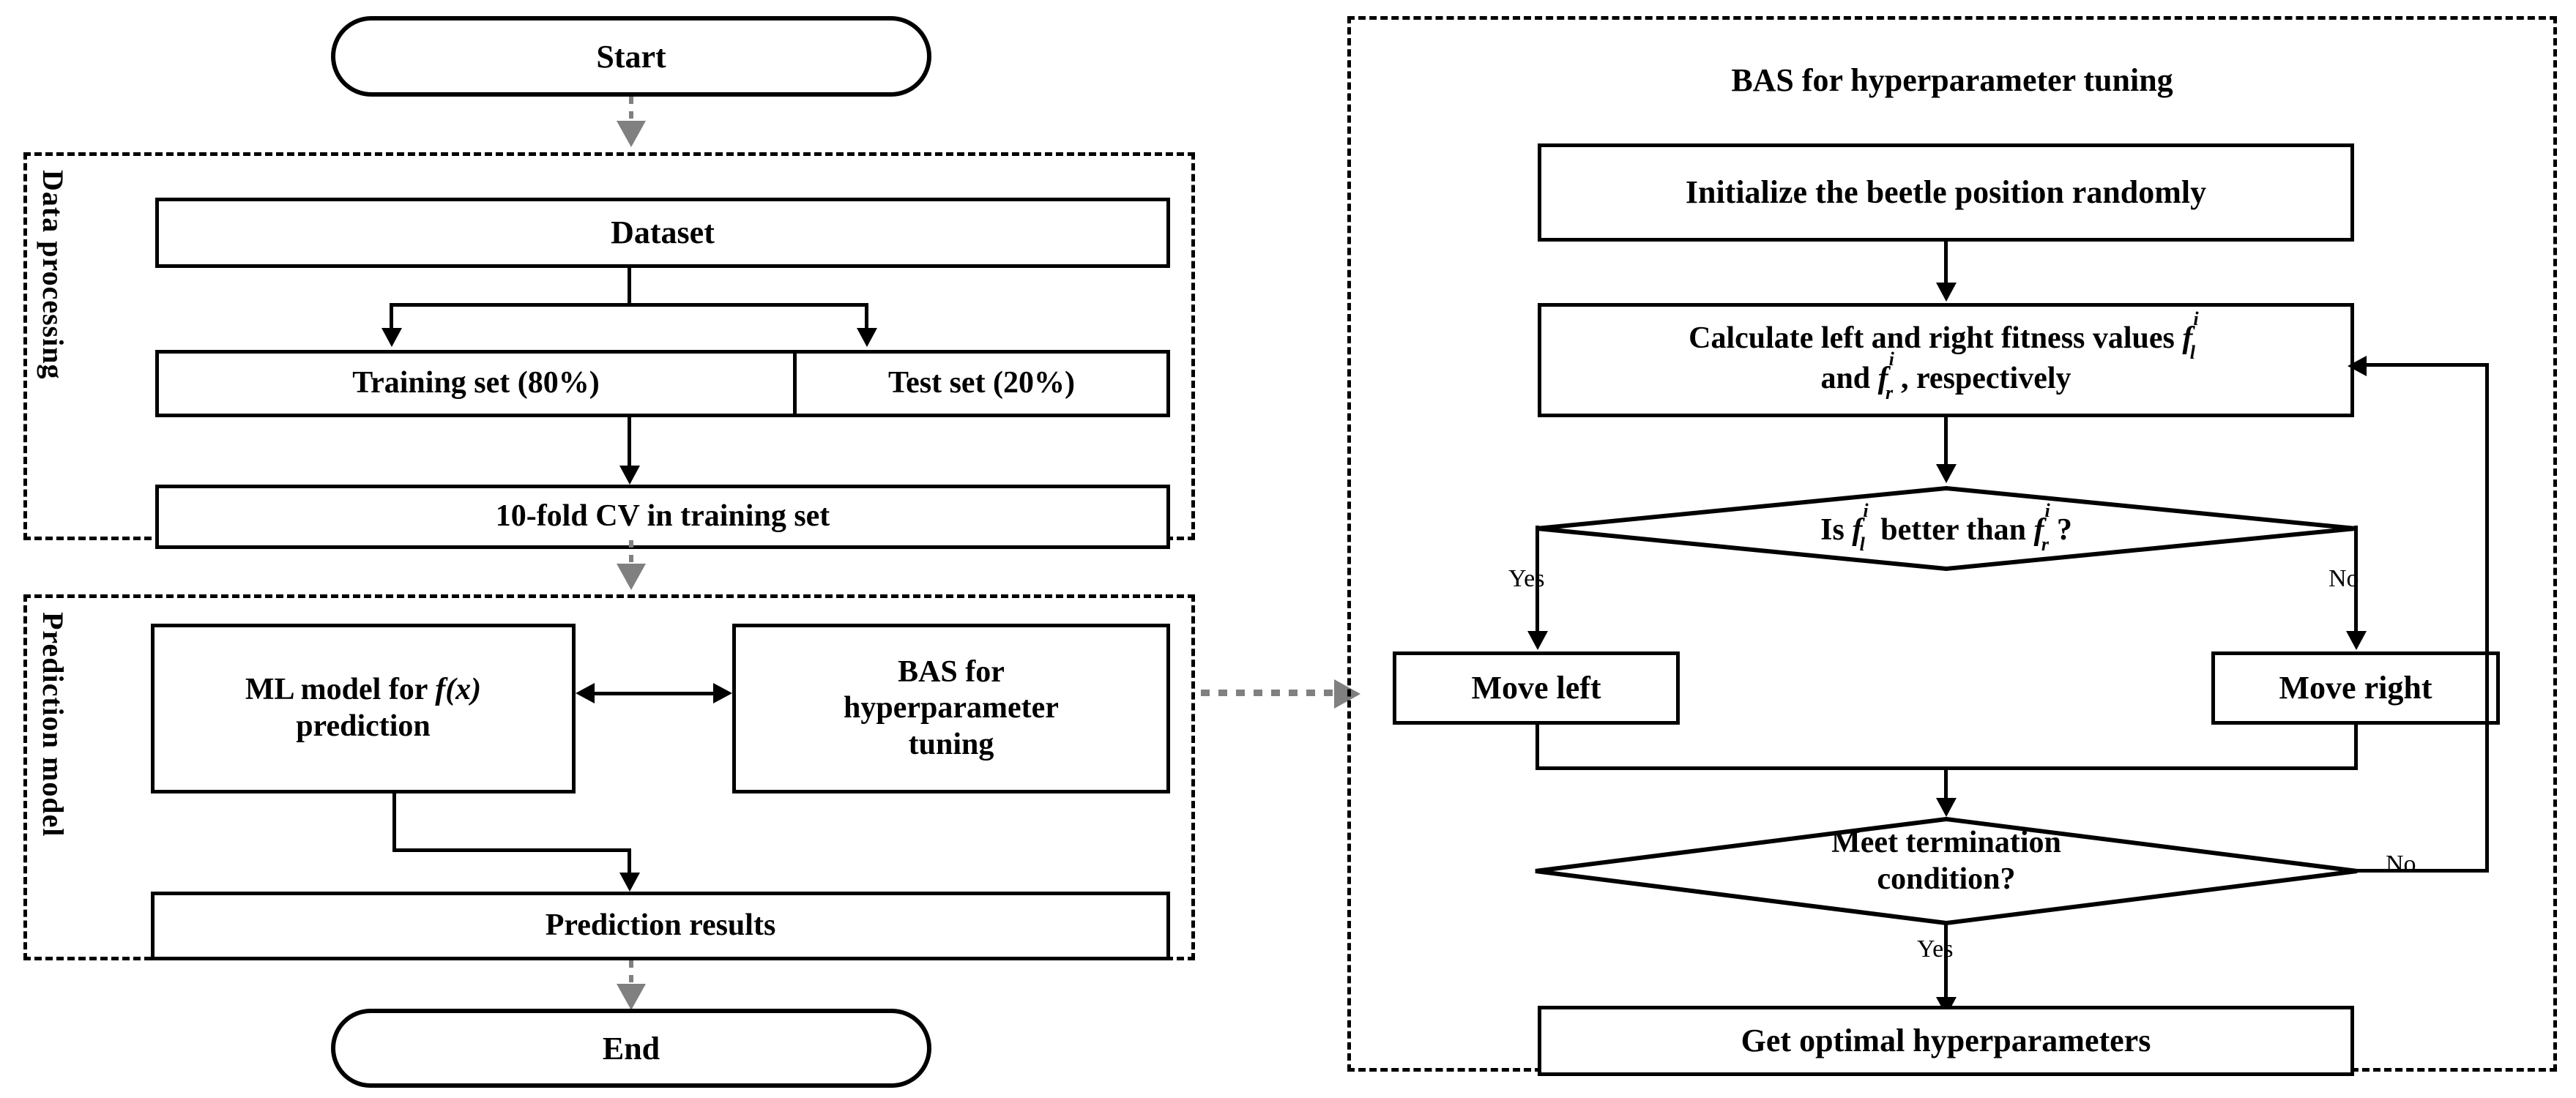 The height and width of the screenshot is (1098, 2576). What do you see at coordinates (629, 882) in the screenshot?
I see `ml-to-results-arrowhead` at bounding box center [629, 882].